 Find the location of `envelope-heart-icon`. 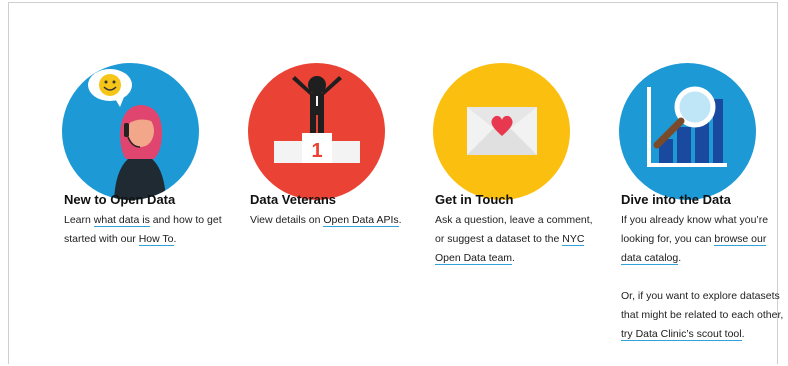

envelope-heart-icon is located at coordinates (501, 131).